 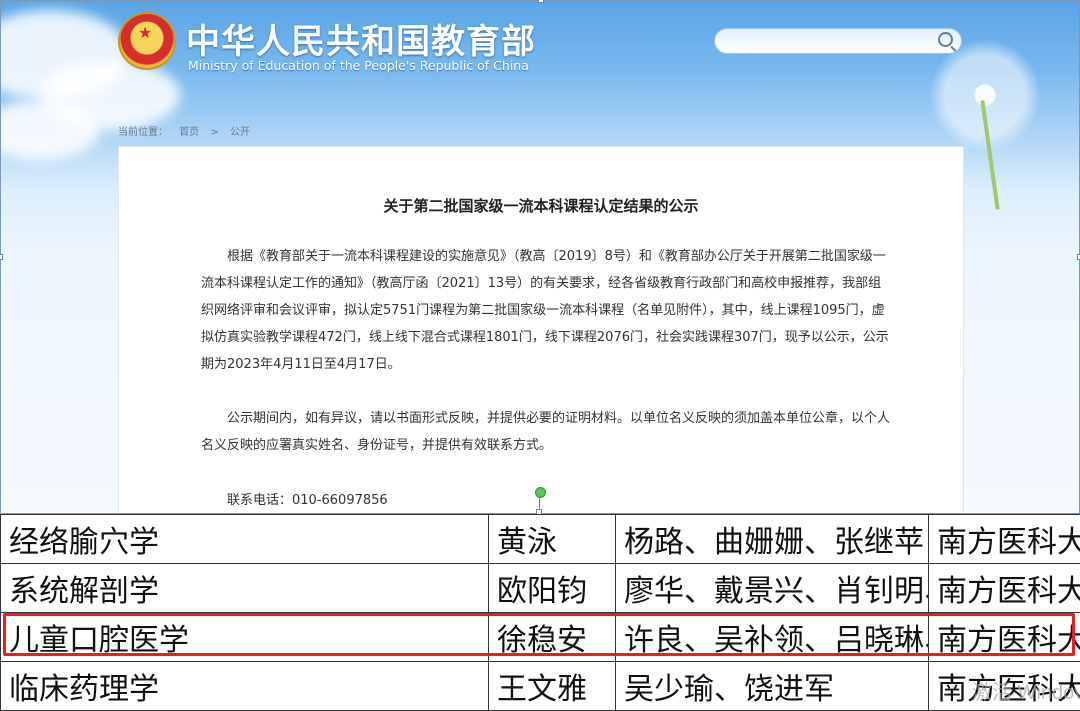 What do you see at coordinates (772, 588) in the screenshot?
I see `members-cell: 廖华、戴景兴、肖钊明、钟世镇` at bounding box center [772, 588].